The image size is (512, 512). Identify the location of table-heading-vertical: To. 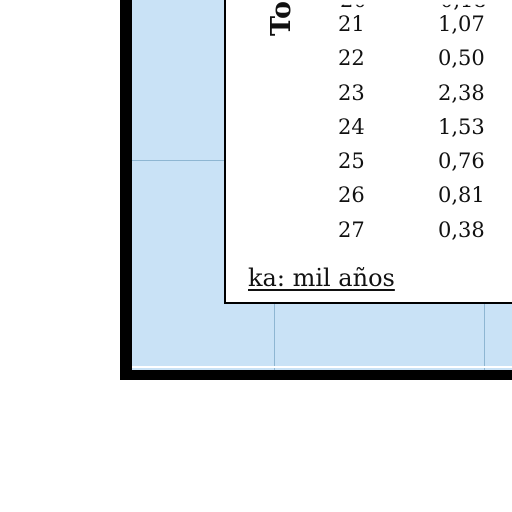
(282, 18).